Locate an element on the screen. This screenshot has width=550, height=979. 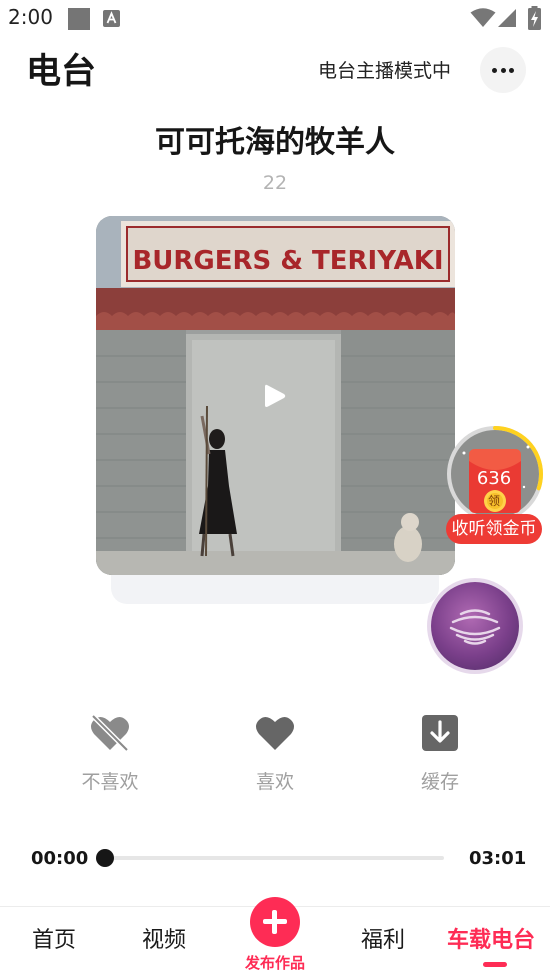
like-button: 喜欢 is located at coordinates (275, 757).